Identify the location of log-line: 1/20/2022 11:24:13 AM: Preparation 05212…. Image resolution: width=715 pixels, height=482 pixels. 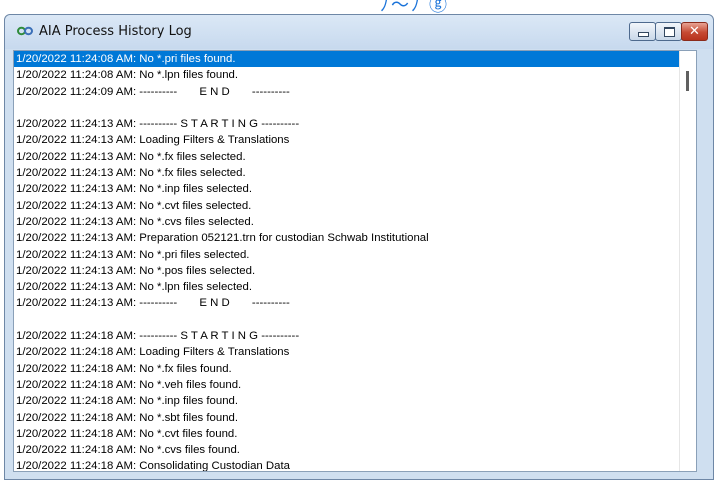
(348, 238).